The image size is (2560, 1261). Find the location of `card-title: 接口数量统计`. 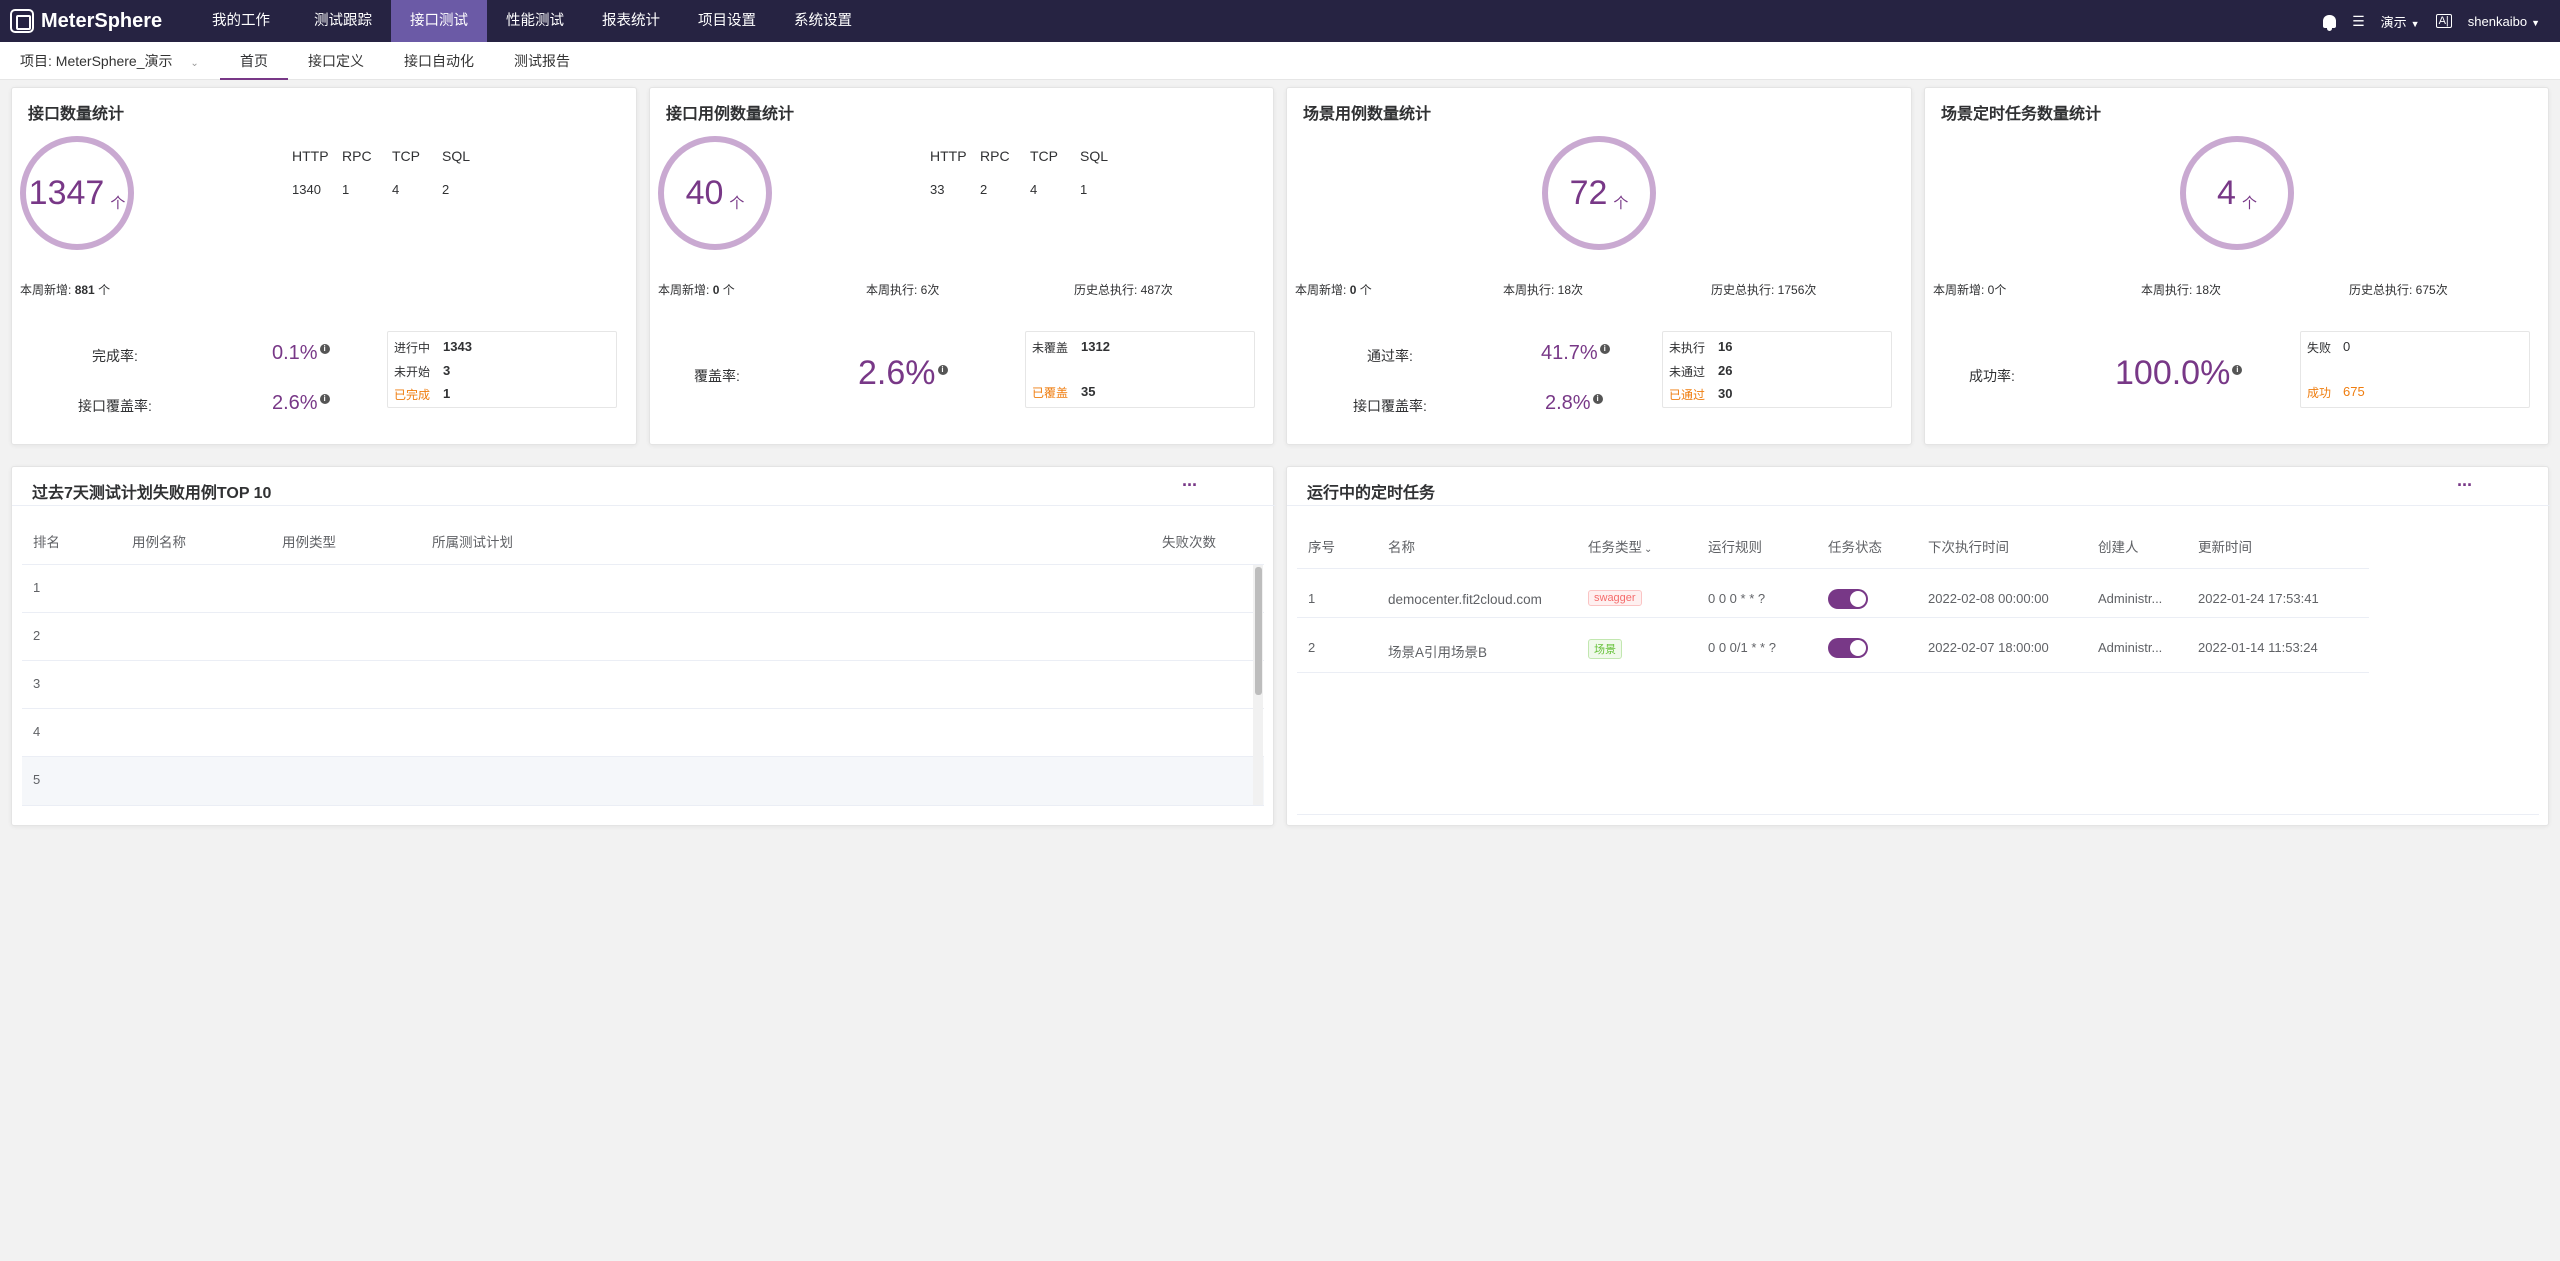

card-title: 接口数量统计 is located at coordinates (76, 114).